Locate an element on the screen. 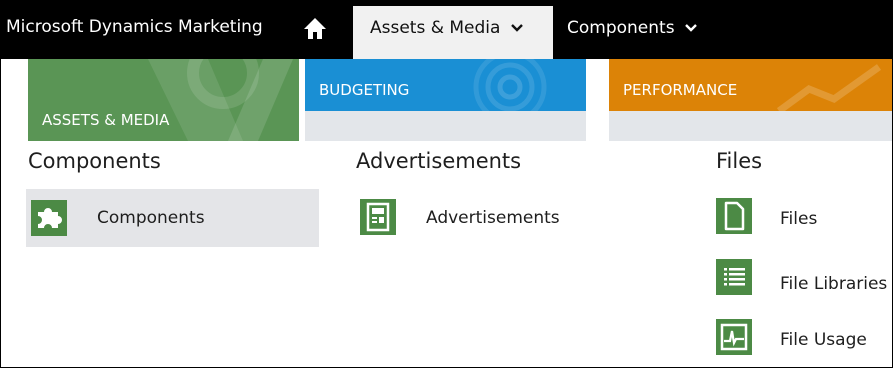 This screenshot has width=893, height=368. nav-tab-components-label: Components is located at coordinates (621, 28).